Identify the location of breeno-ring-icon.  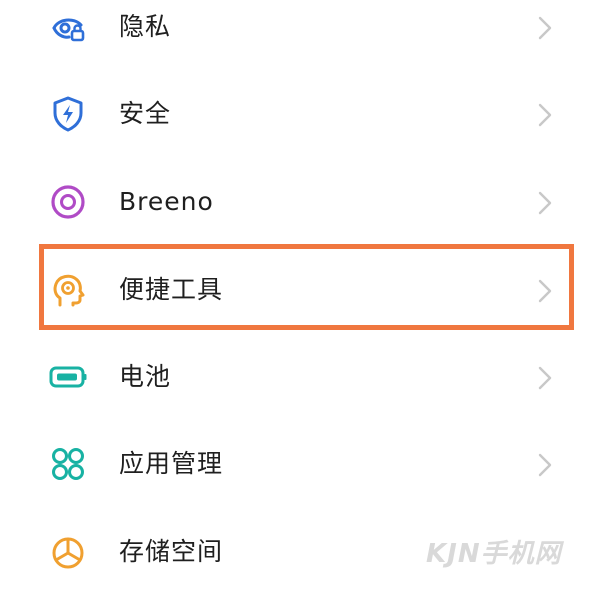
(68, 202).